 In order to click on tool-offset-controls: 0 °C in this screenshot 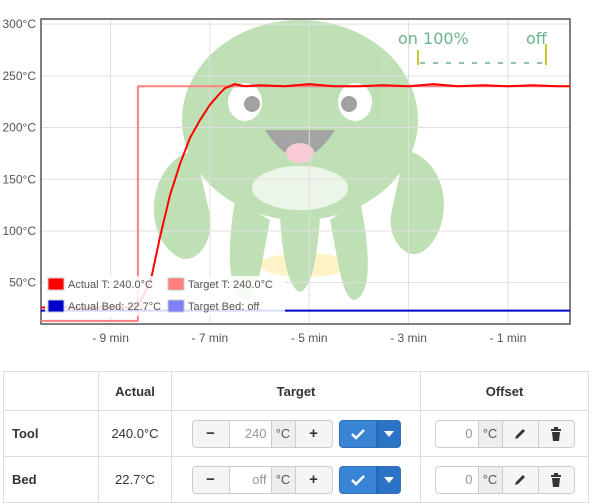, I will do `click(504, 433)`.